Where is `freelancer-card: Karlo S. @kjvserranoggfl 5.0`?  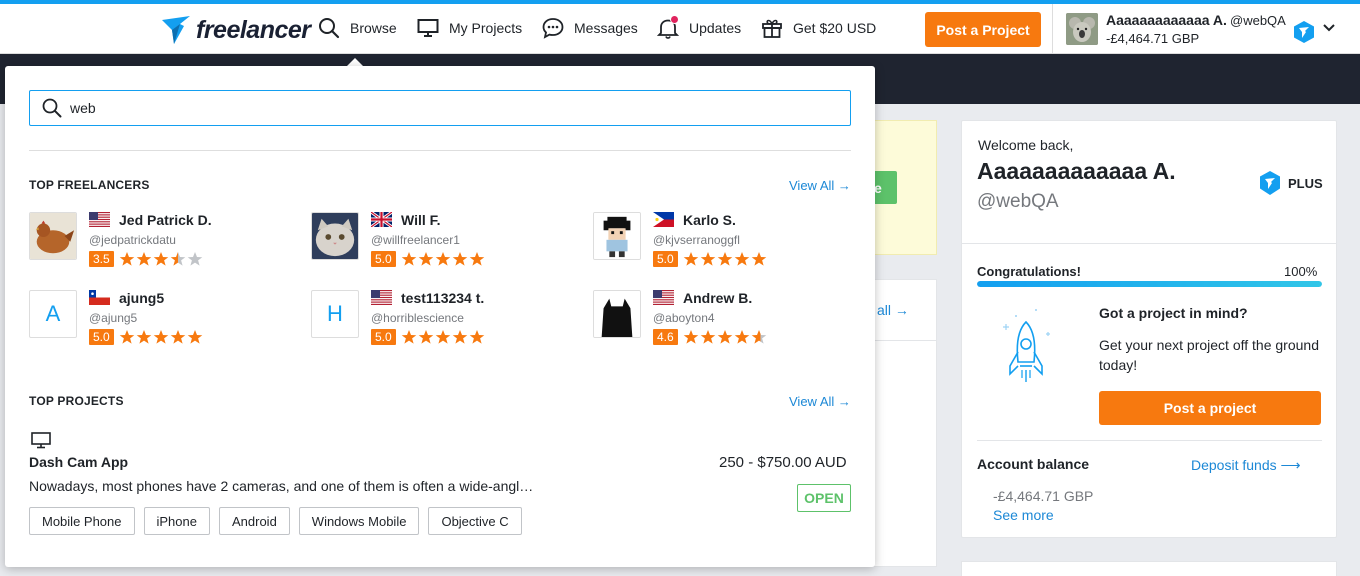 freelancer-card: Karlo S. @kjvserranoggfl 5.0 is located at coordinates (723, 242).